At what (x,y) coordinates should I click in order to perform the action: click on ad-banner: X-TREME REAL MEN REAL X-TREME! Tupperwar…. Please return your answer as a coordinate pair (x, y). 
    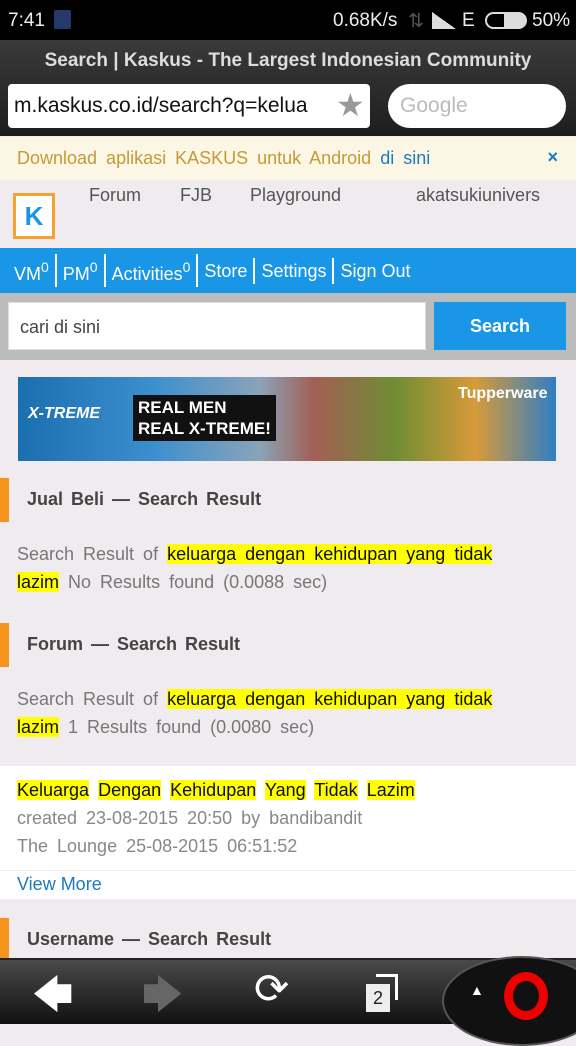
    Looking at the image, I should click on (287, 419).